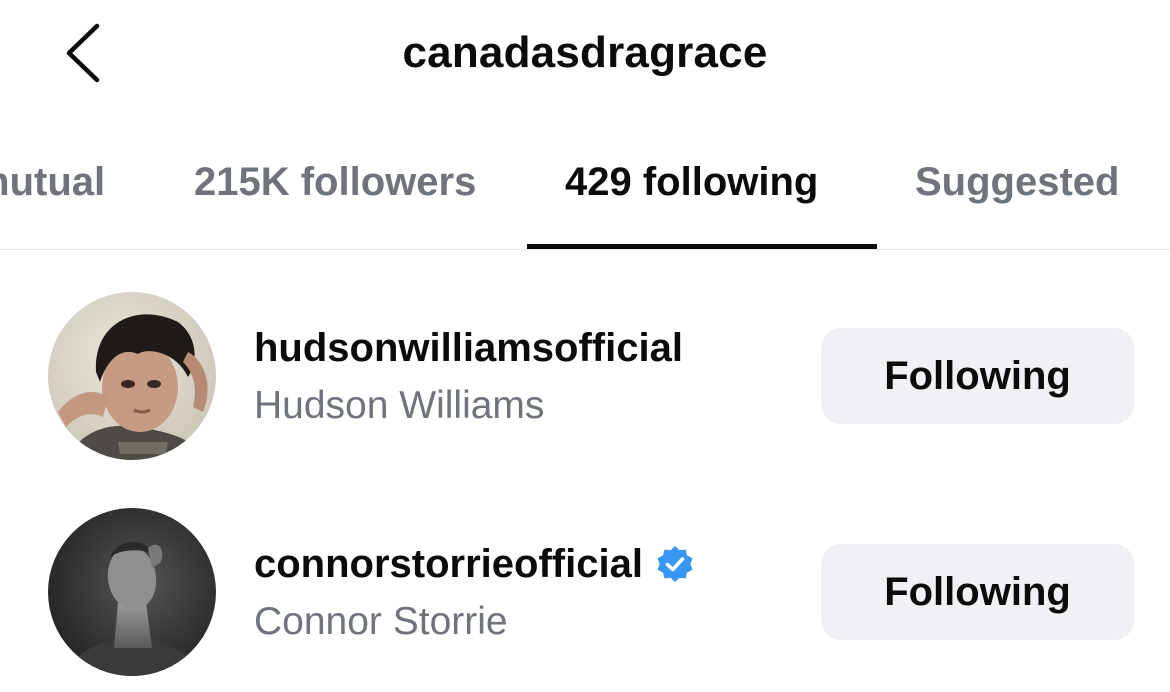  What do you see at coordinates (702, 246) in the screenshot?
I see `active-tab-indicator` at bounding box center [702, 246].